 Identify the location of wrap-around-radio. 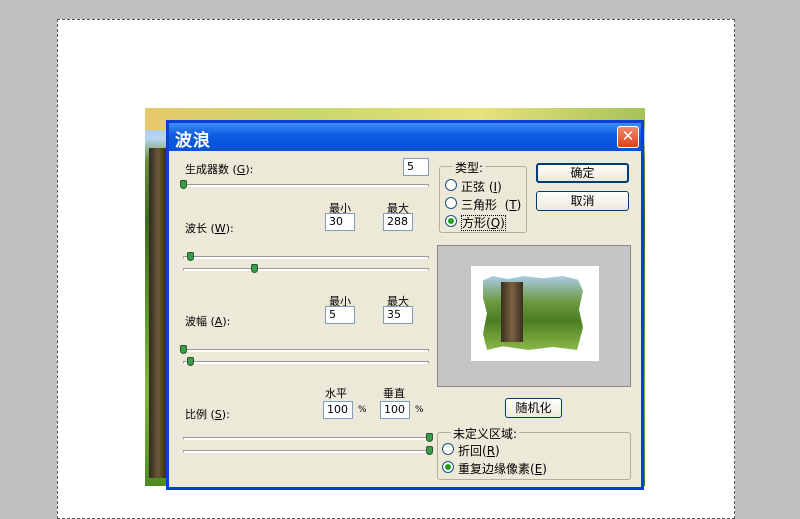
(448, 449).